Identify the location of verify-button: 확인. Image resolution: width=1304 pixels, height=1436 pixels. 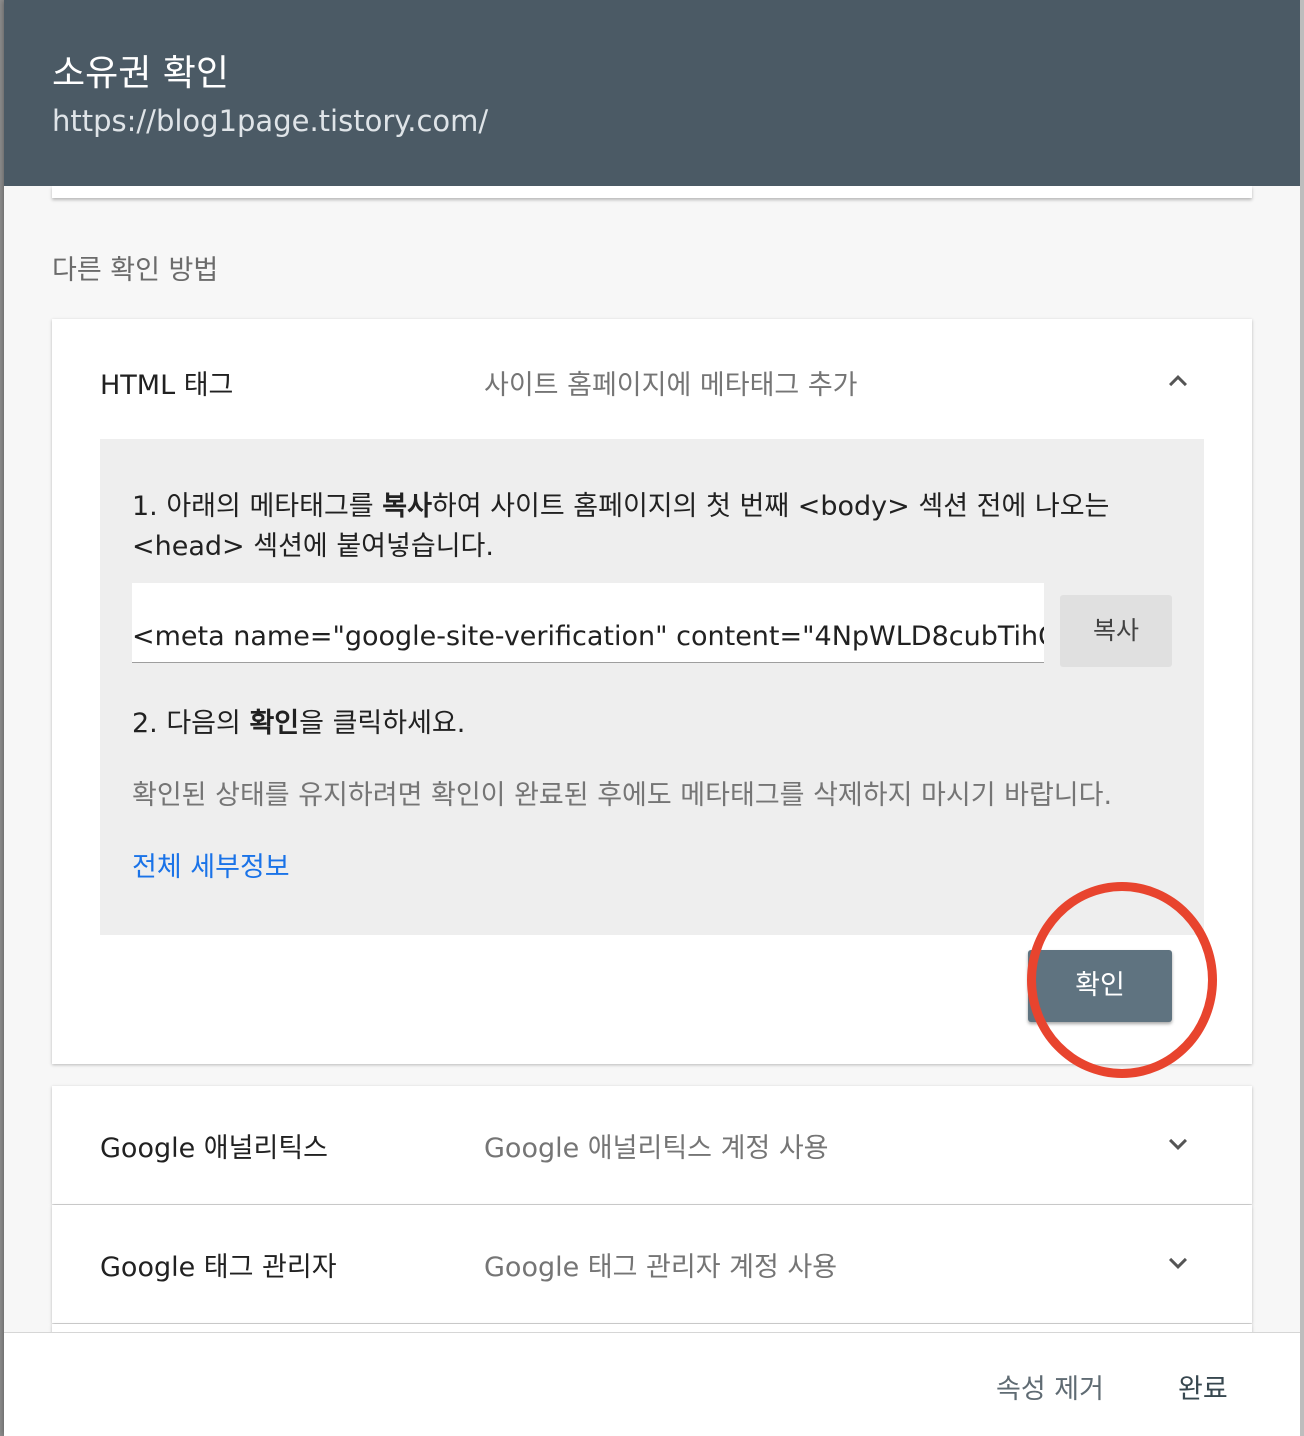
(1100, 986).